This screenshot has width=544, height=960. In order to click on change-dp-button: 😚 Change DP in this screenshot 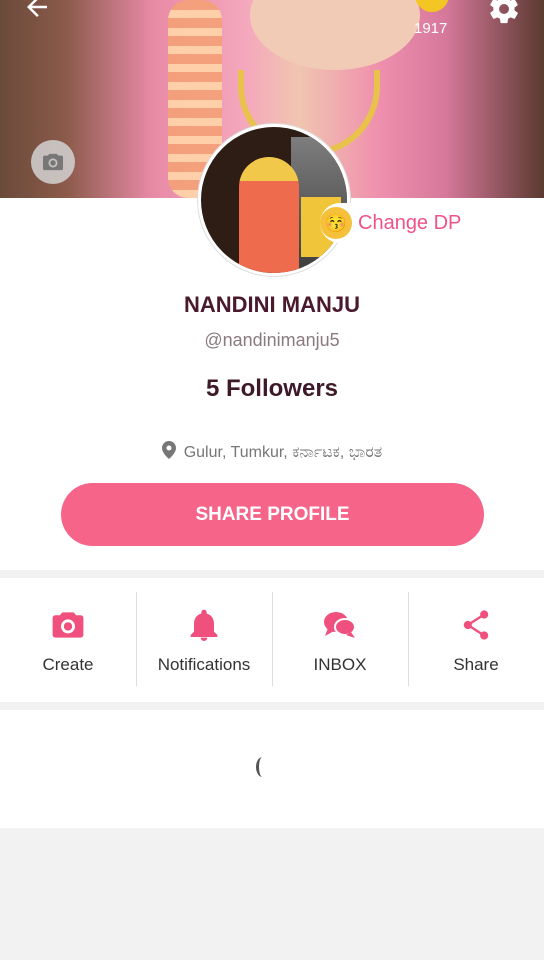, I will do `click(394, 223)`.